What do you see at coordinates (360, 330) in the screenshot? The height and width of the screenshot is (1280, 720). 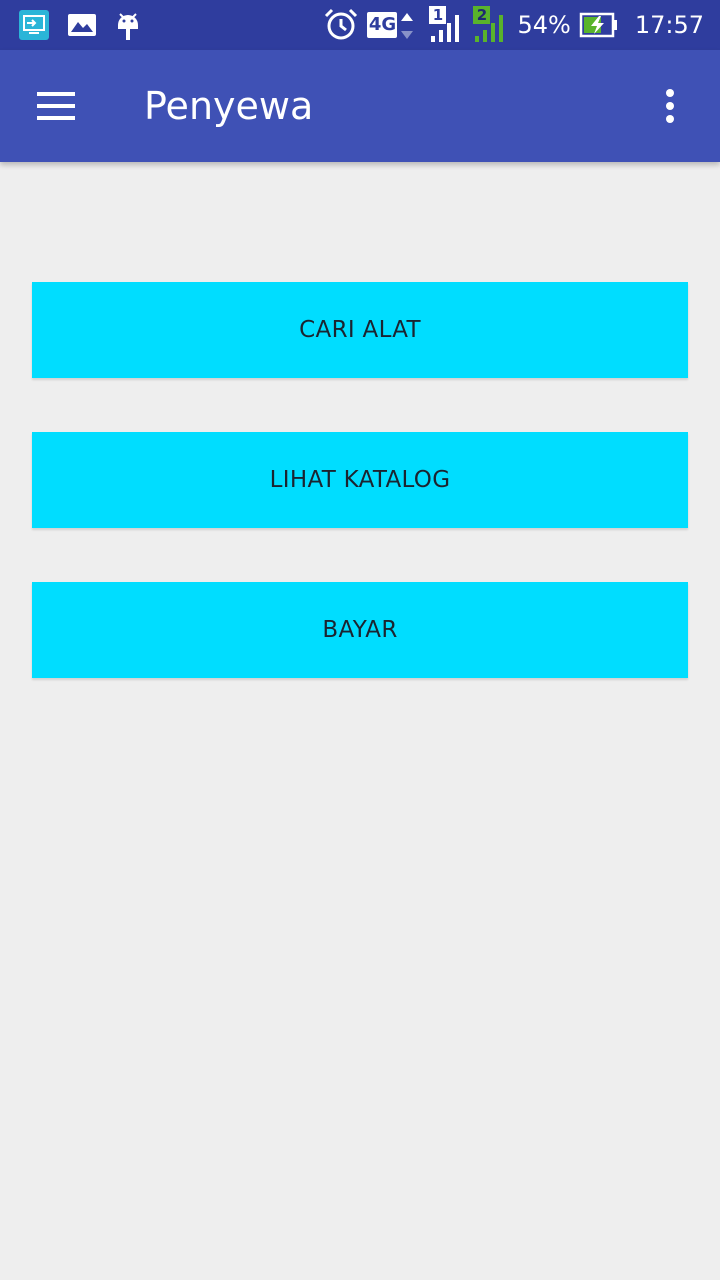 I see `cari-alat-button: CARI ALAT` at bounding box center [360, 330].